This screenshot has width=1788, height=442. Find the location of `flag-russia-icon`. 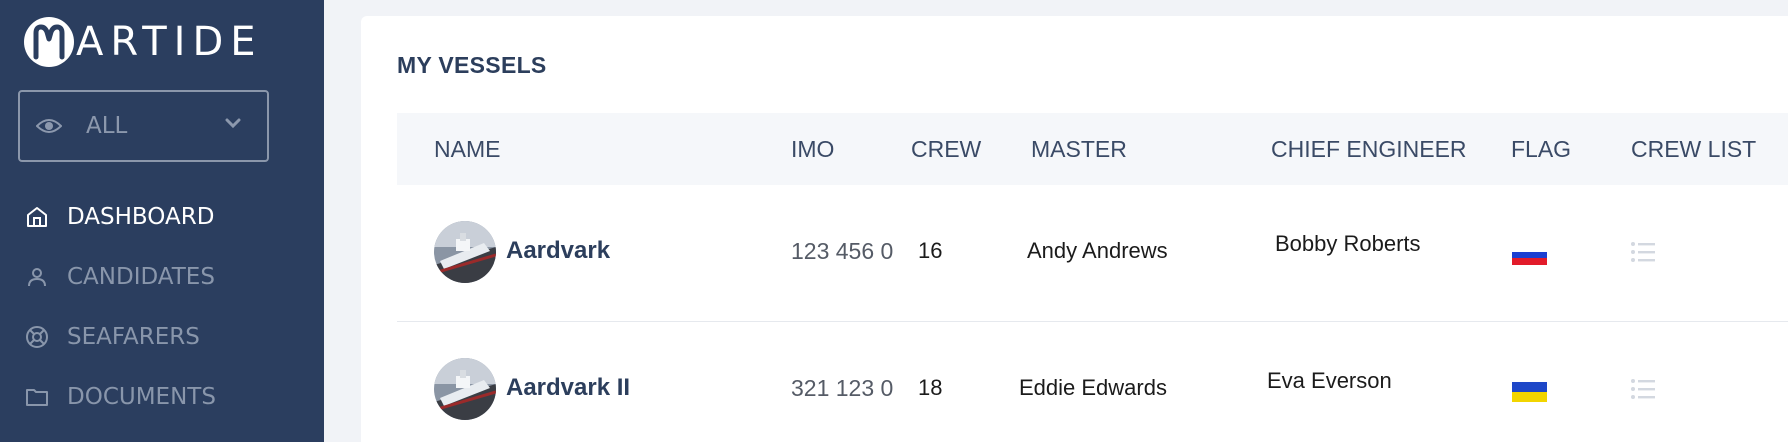

flag-russia-icon is located at coordinates (1529, 255).